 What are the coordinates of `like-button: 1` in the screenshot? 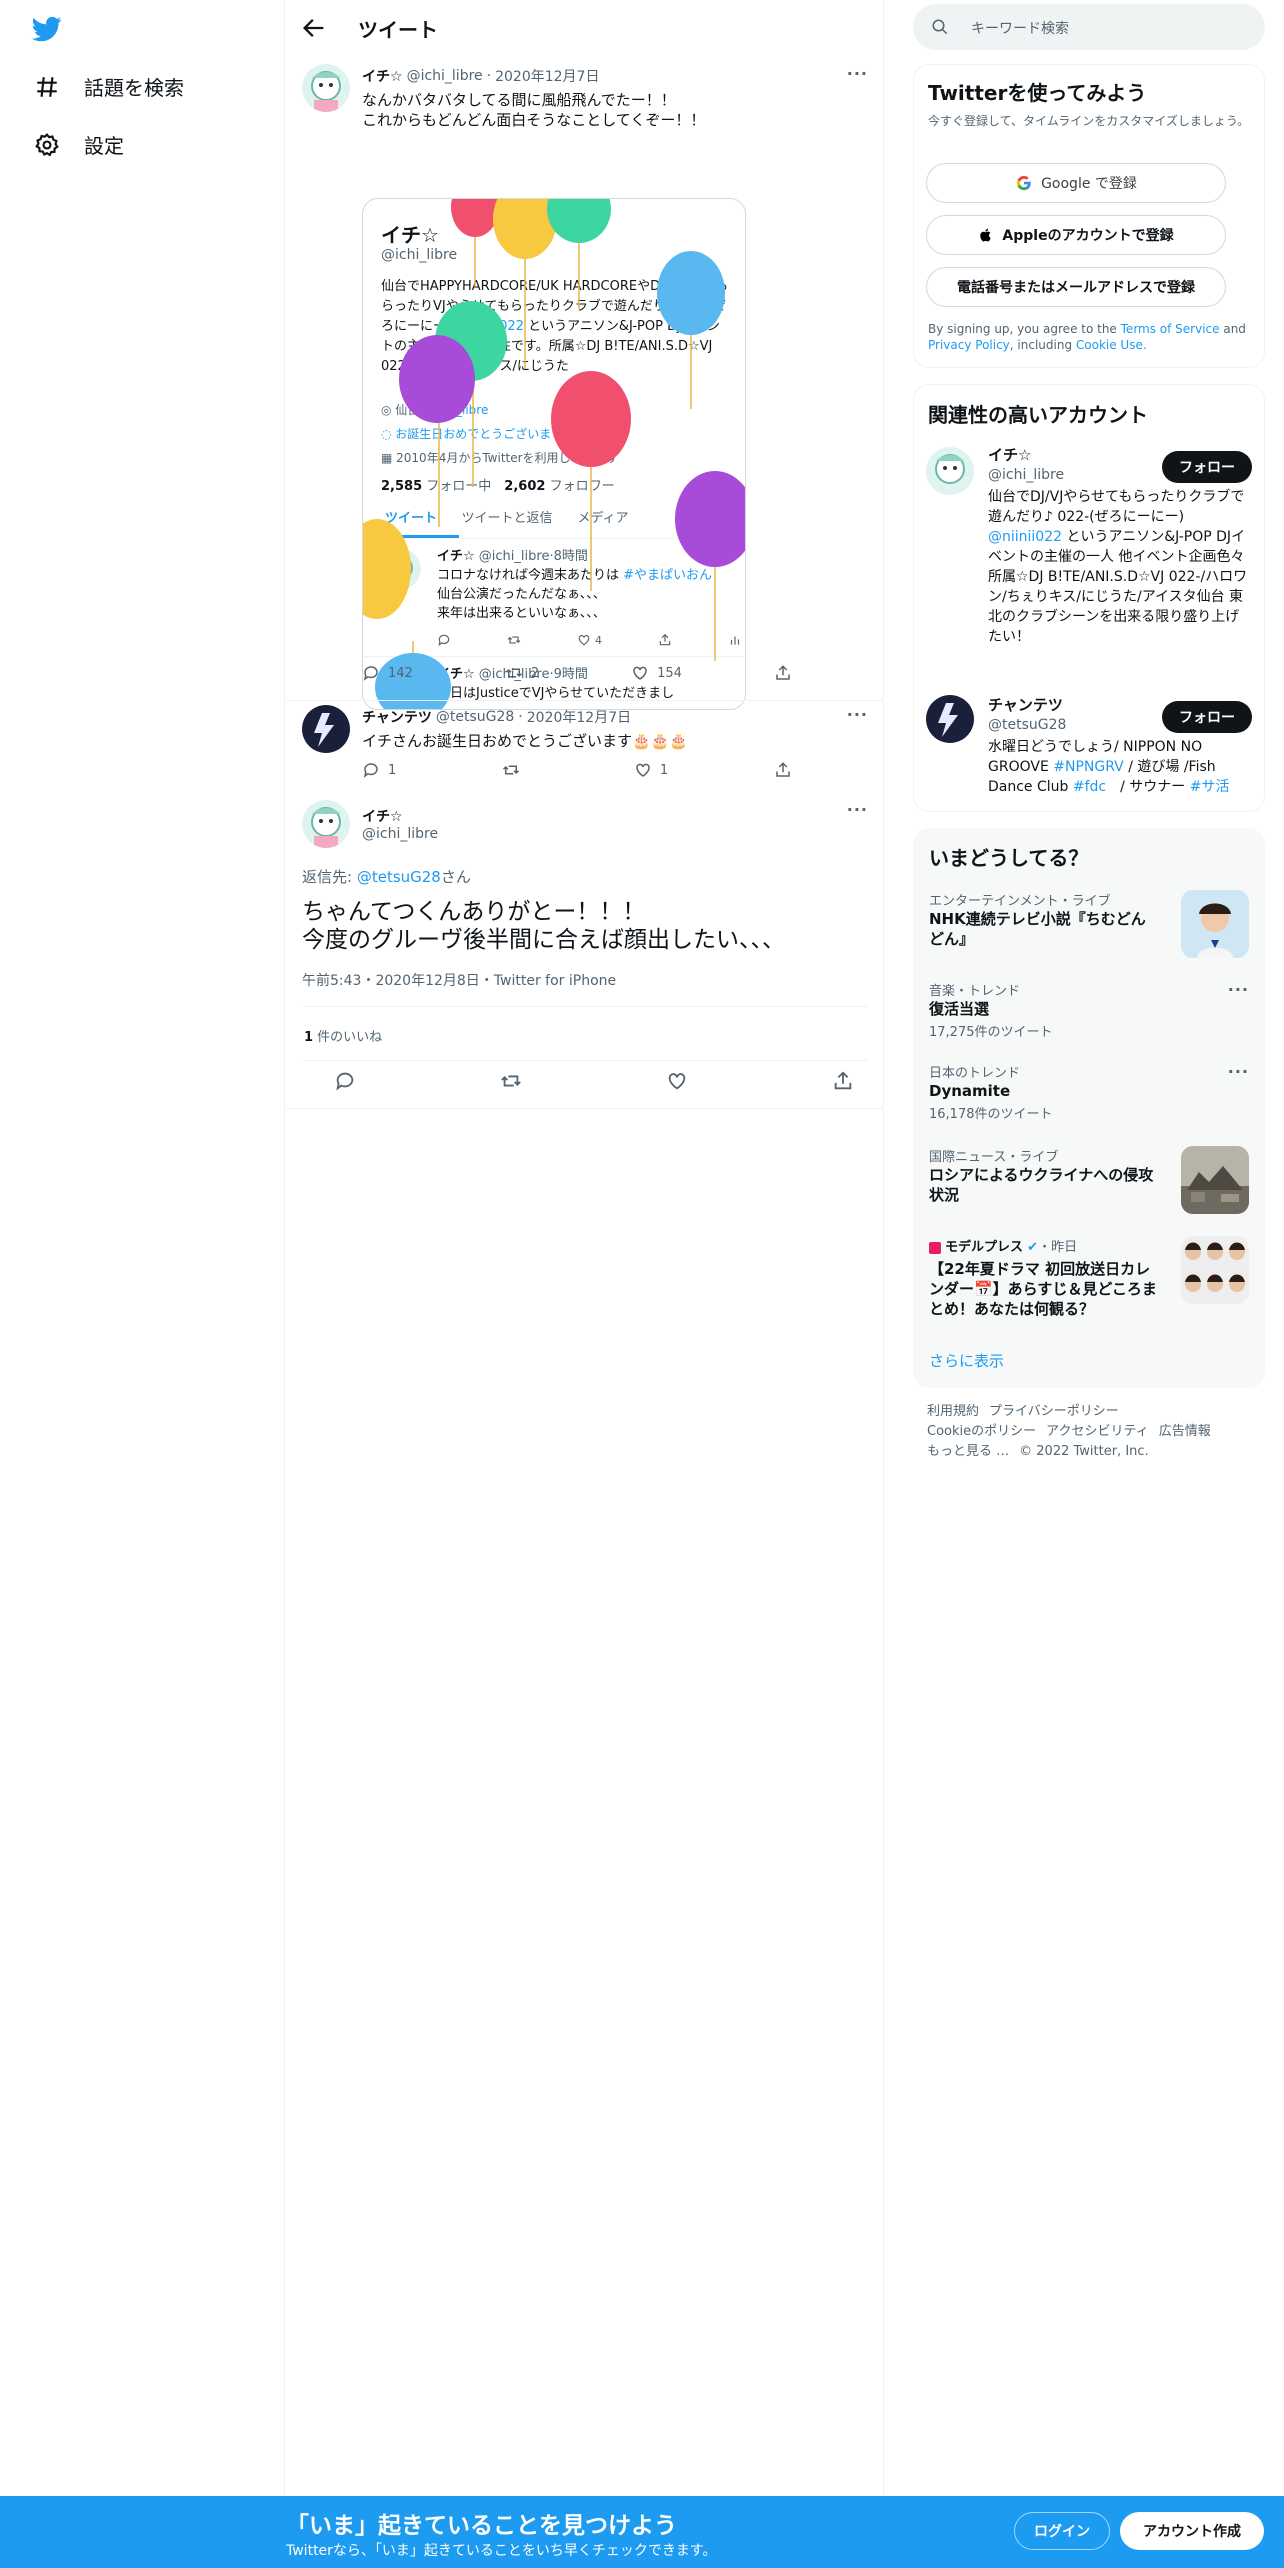 It's located at (651, 770).